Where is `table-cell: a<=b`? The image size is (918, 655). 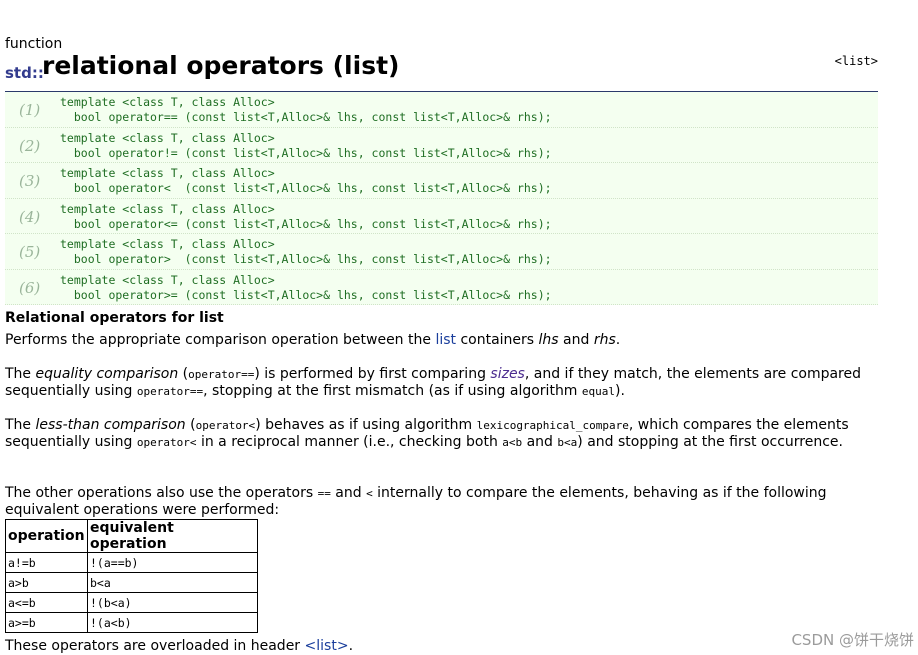 table-cell: a<=b is located at coordinates (46, 602).